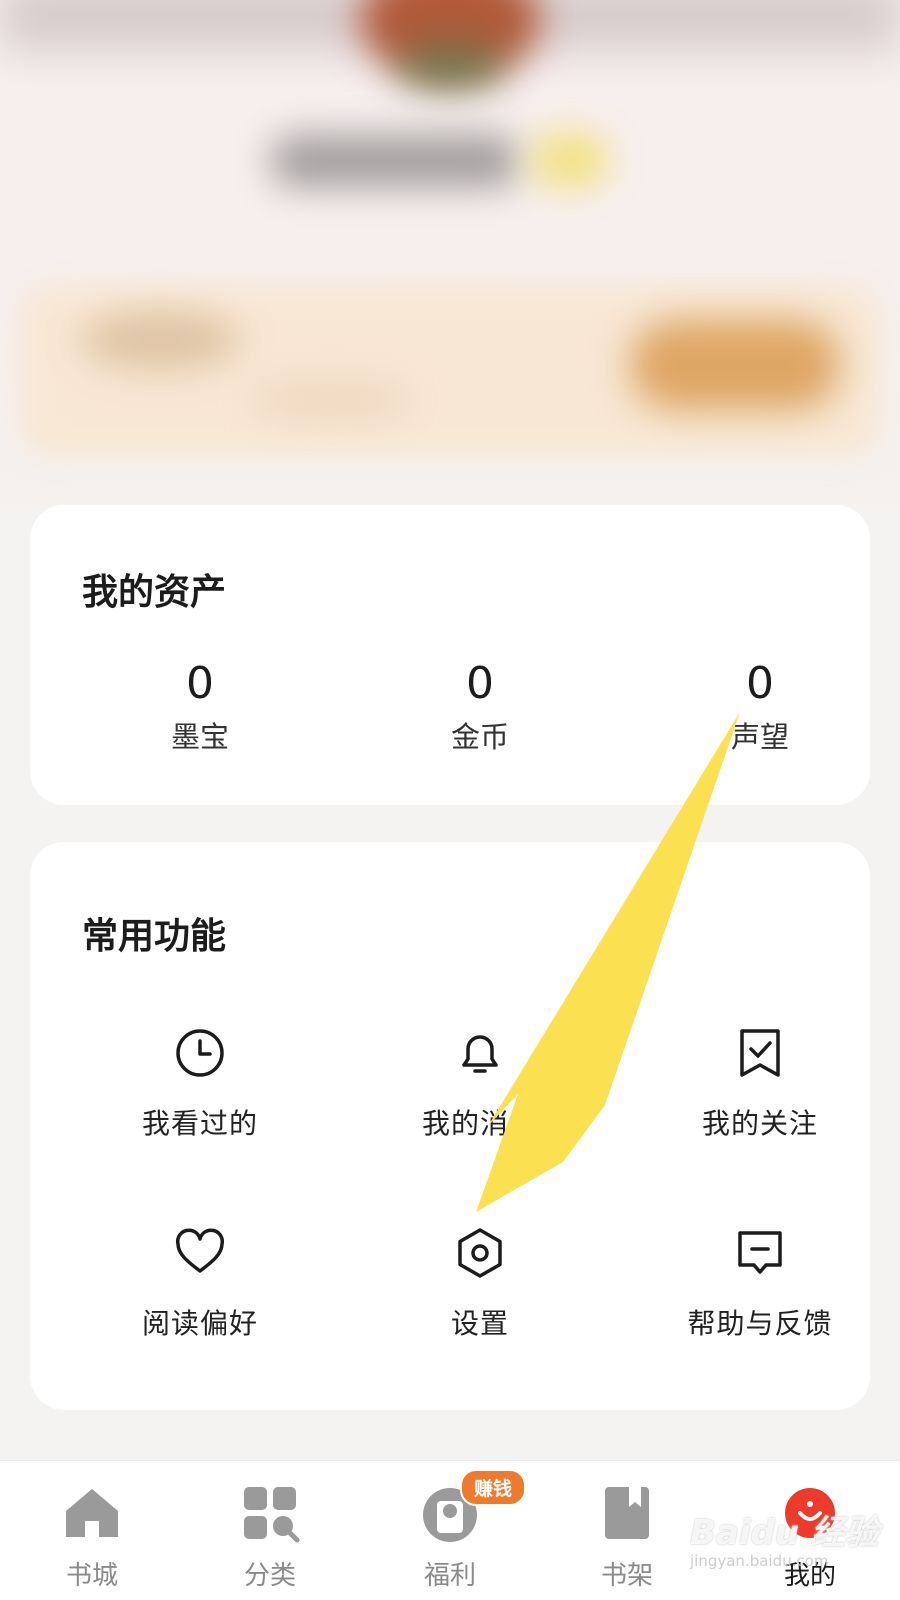 This screenshot has height=1600, width=900. Describe the element at coordinates (479, 1123) in the screenshot. I see `function-label: 我的消息` at that location.